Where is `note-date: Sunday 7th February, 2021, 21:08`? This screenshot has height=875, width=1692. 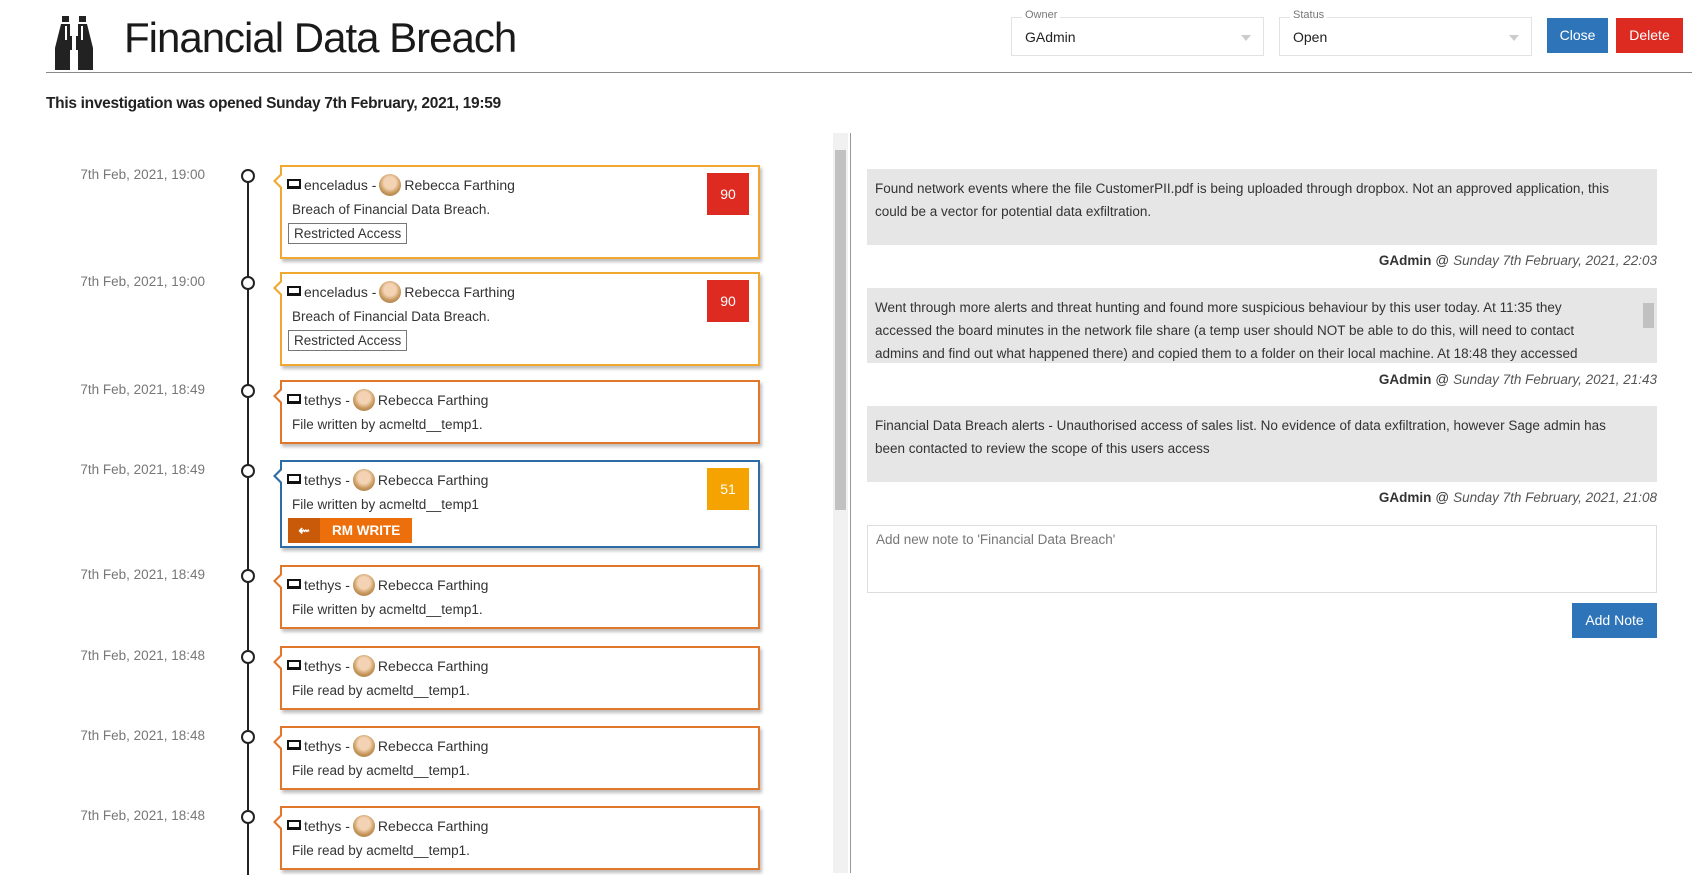 note-date: Sunday 7th February, 2021, 21:08 is located at coordinates (1555, 497).